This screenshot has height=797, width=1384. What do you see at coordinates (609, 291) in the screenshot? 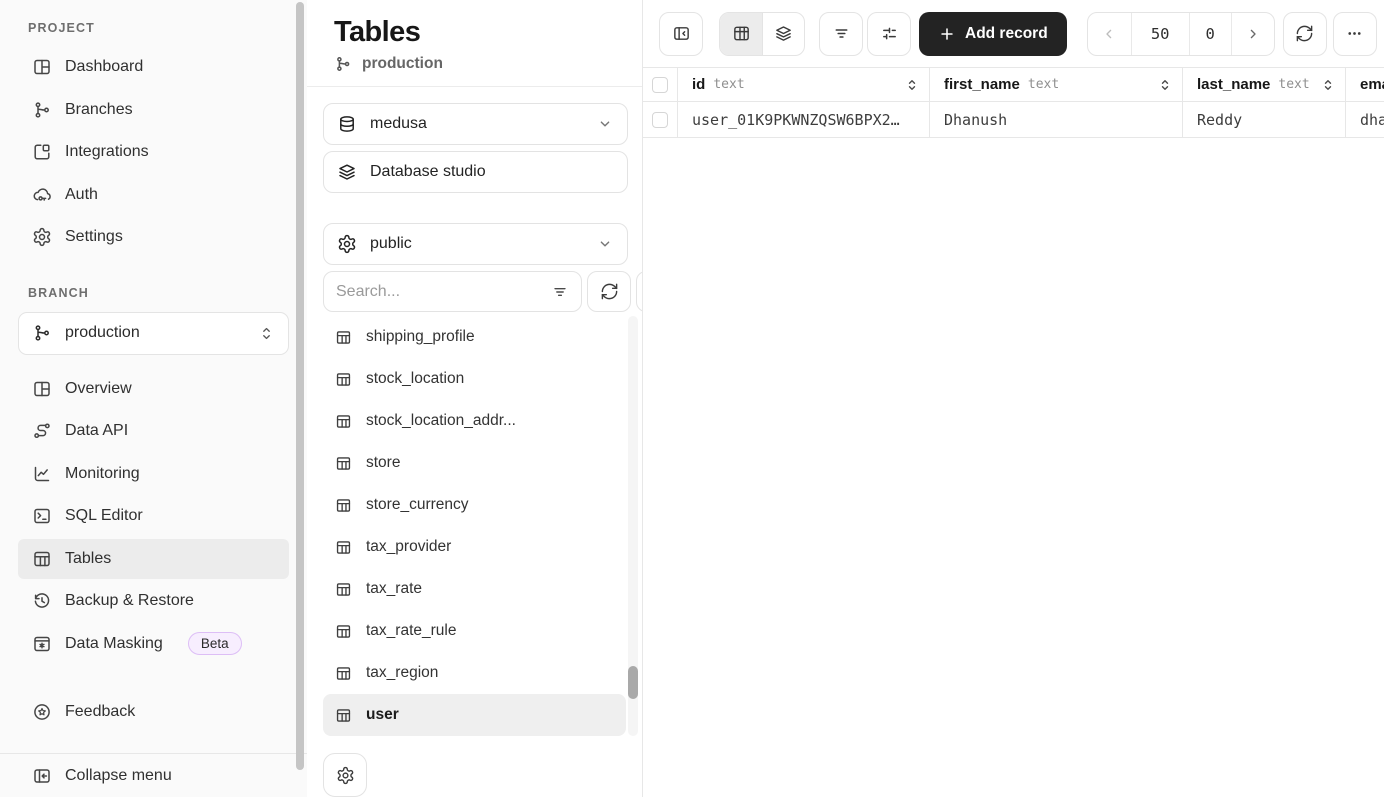
I see `refresh-tables-button` at bounding box center [609, 291].